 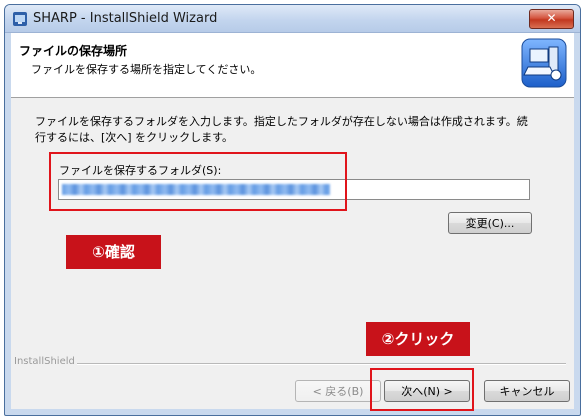 What do you see at coordinates (422, 389) in the screenshot?
I see `click-highlight-box` at bounding box center [422, 389].